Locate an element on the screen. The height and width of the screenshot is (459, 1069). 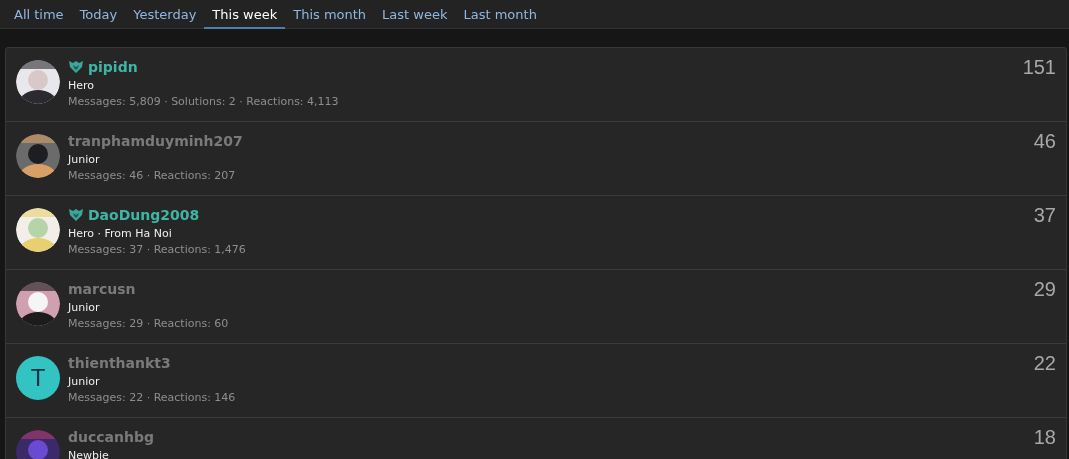
post-count: 151 is located at coordinates (1039, 67).